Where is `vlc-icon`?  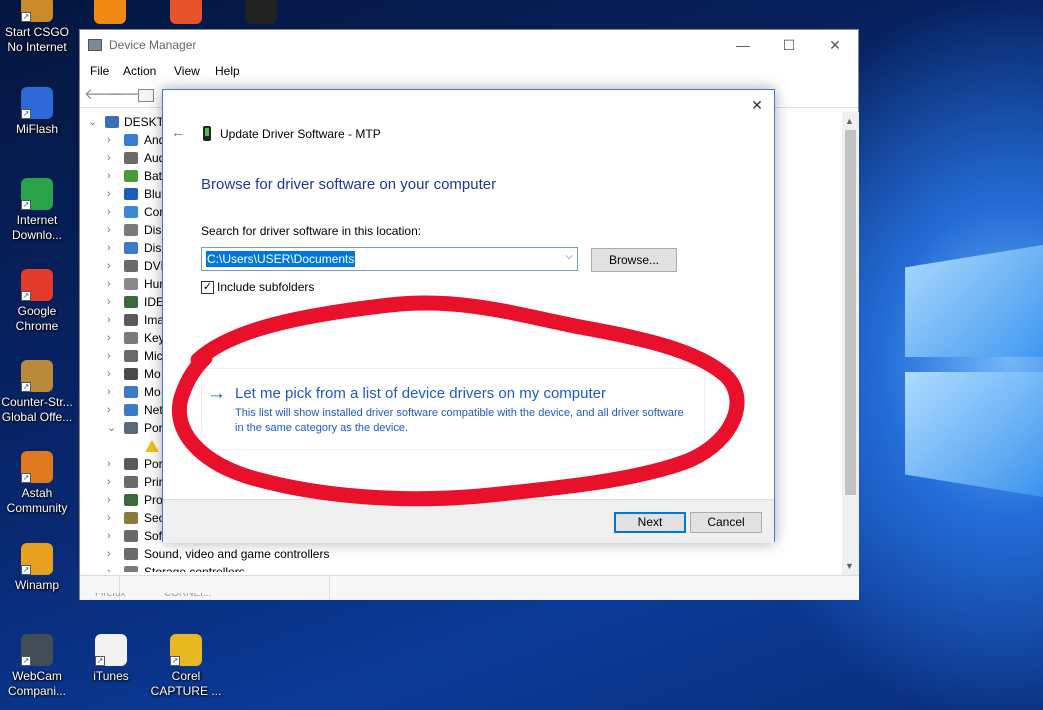
vlc-icon is located at coordinates (110, 12).